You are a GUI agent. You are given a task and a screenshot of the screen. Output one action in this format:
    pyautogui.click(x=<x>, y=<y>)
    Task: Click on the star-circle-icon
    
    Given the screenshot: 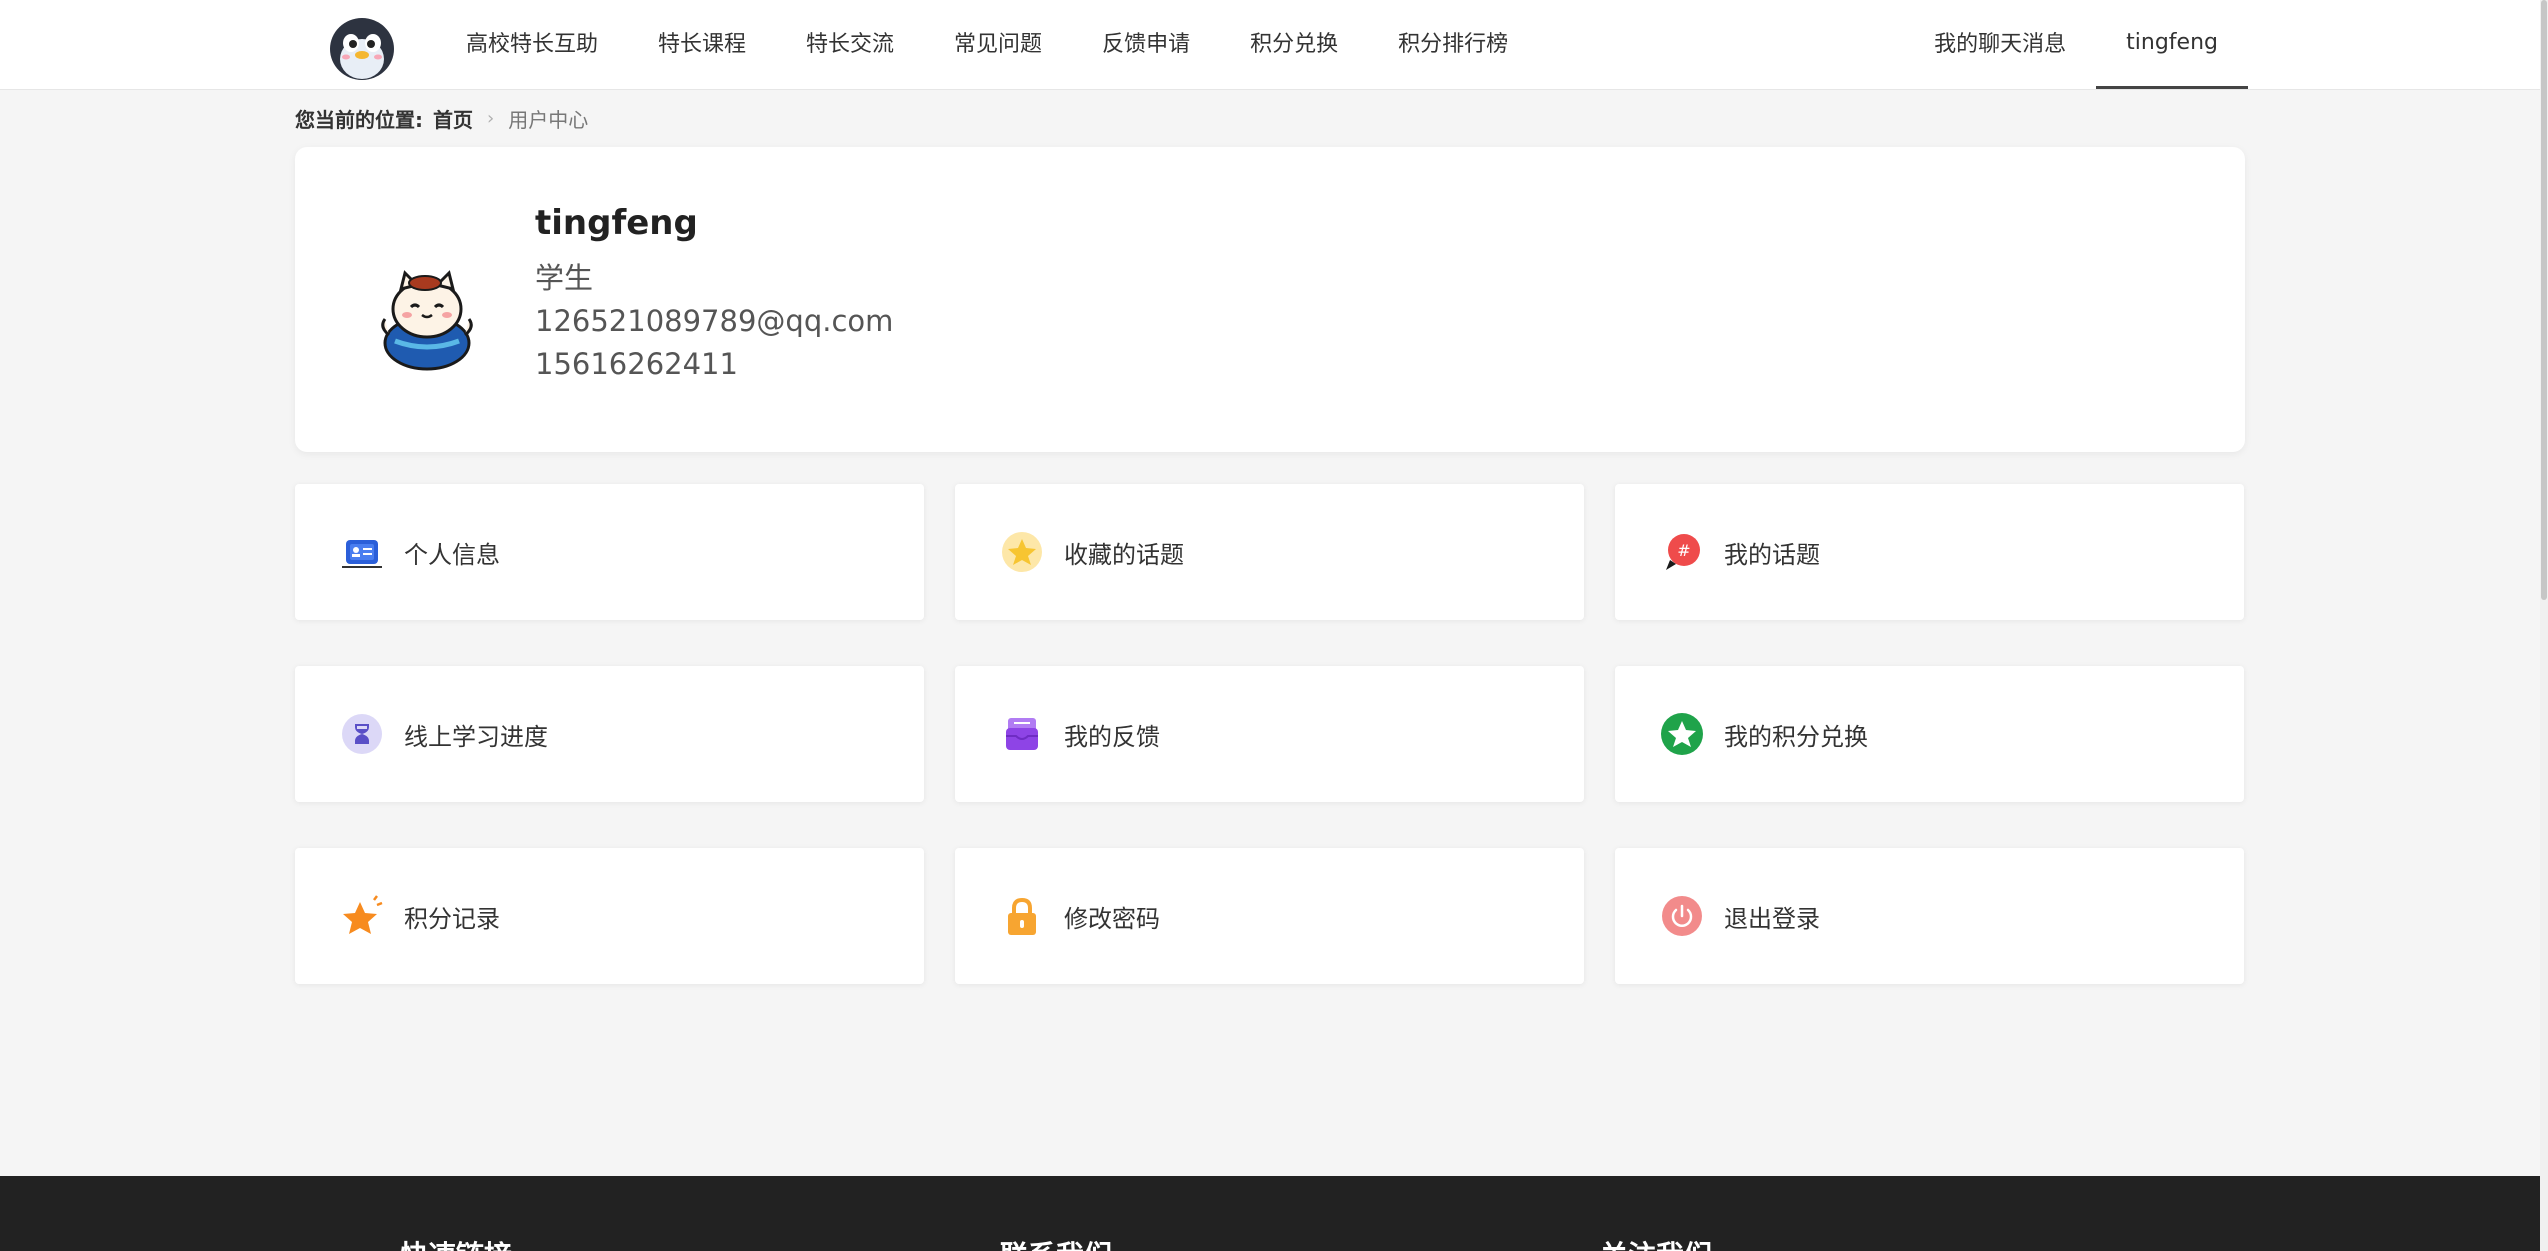 What is the action you would take?
    pyautogui.click(x=1682, y=734)
    